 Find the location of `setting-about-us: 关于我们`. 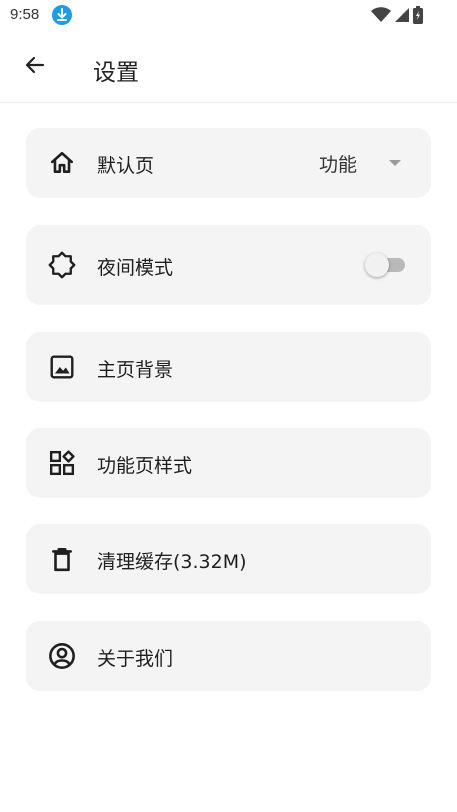

setting-about-us: 关于我们 is located at coordinates (228, 656).